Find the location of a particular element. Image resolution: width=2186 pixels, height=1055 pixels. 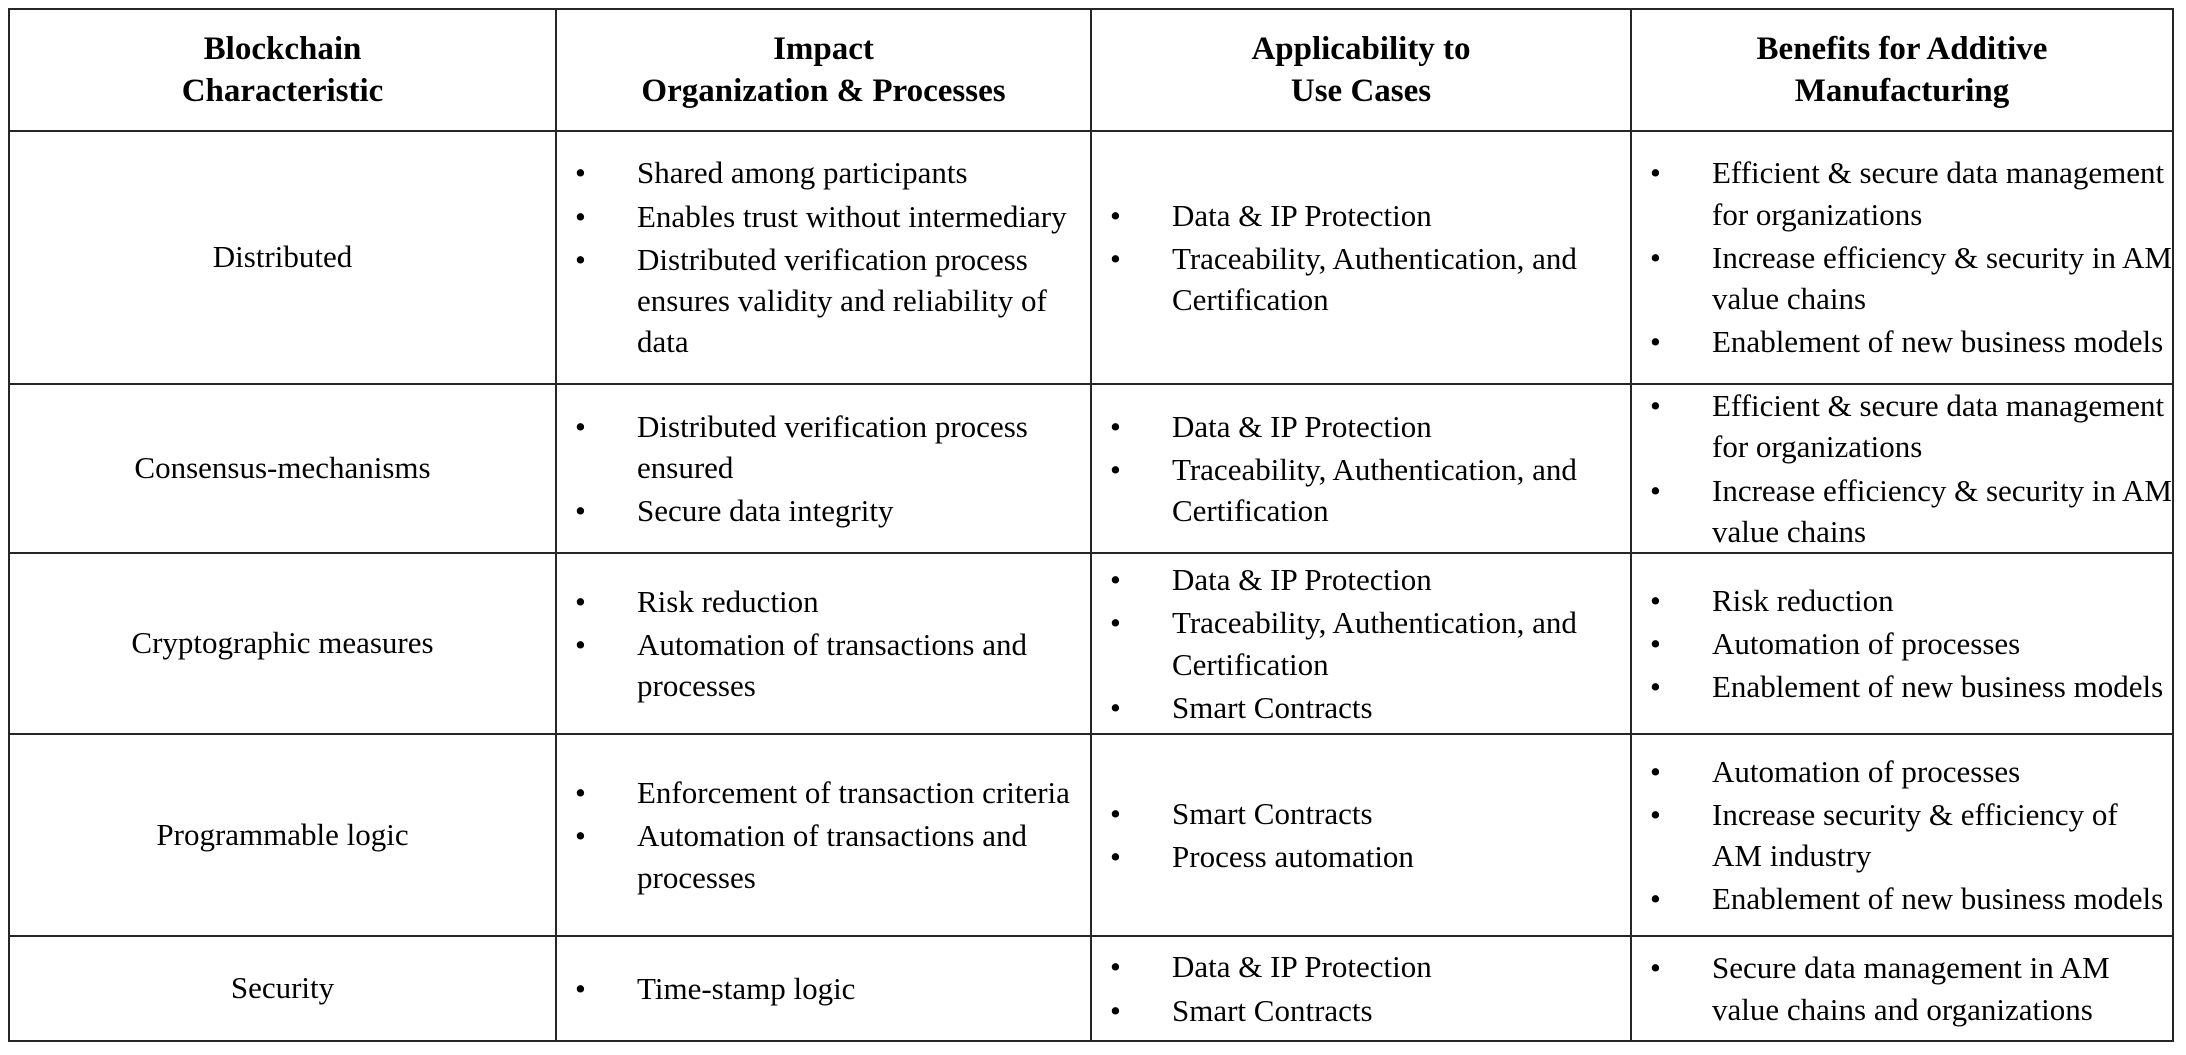

column-header-applicability: Applicability to Use Cases is located at coordinates (1361, 70).